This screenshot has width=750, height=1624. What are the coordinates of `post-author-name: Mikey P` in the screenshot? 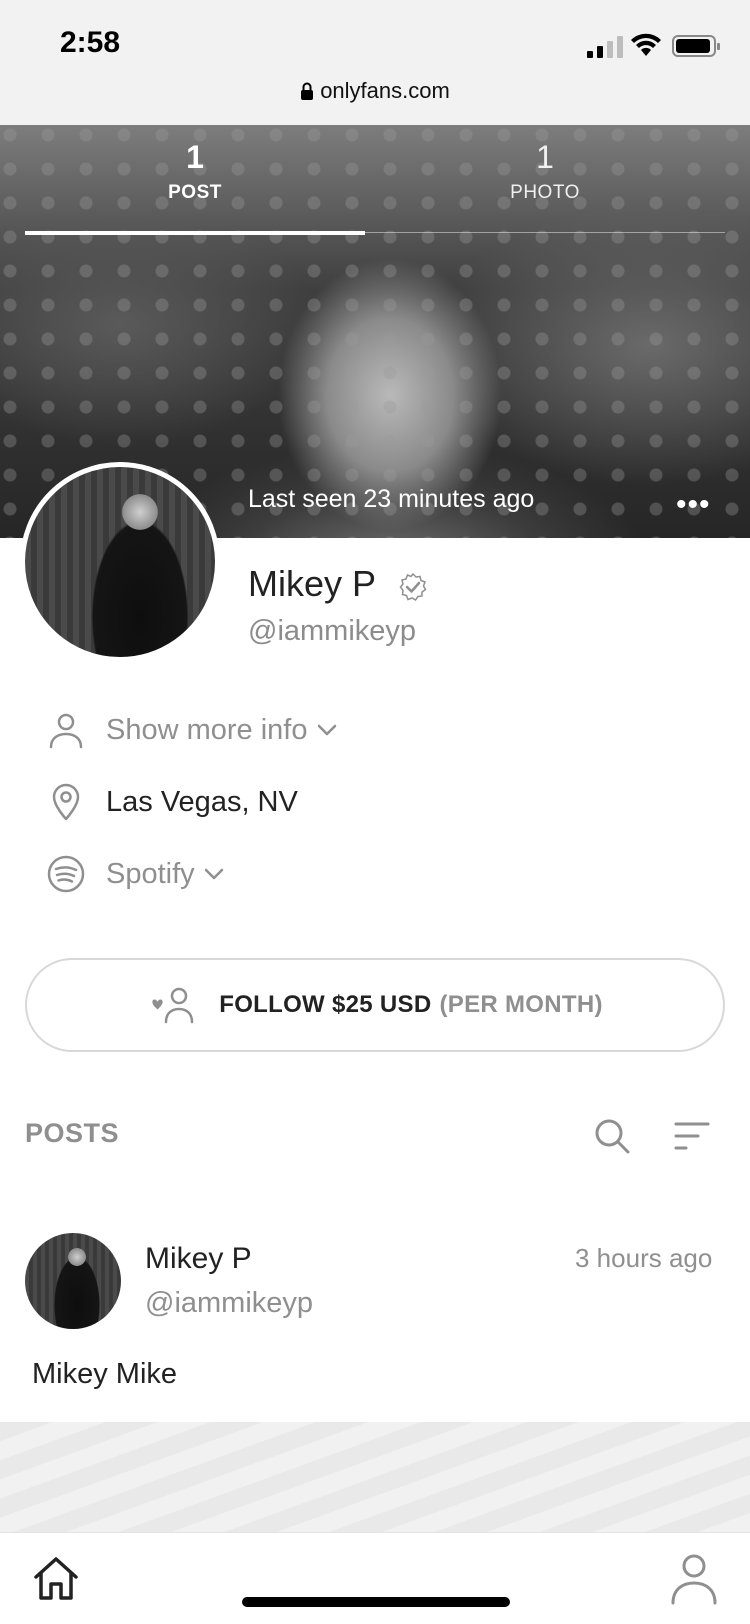 It's located at (198, 1259).